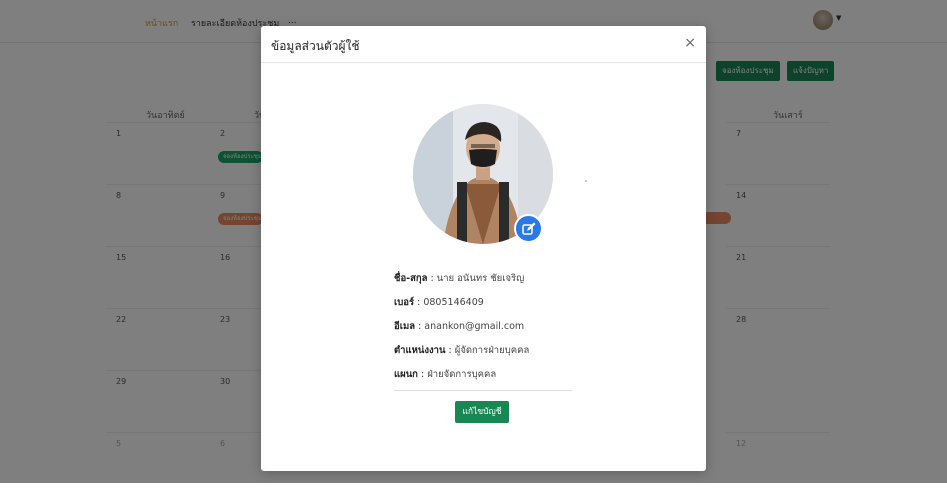  I want to click on info-row-email: อีเมล : anankon@gmail.com, so click(459, 326).